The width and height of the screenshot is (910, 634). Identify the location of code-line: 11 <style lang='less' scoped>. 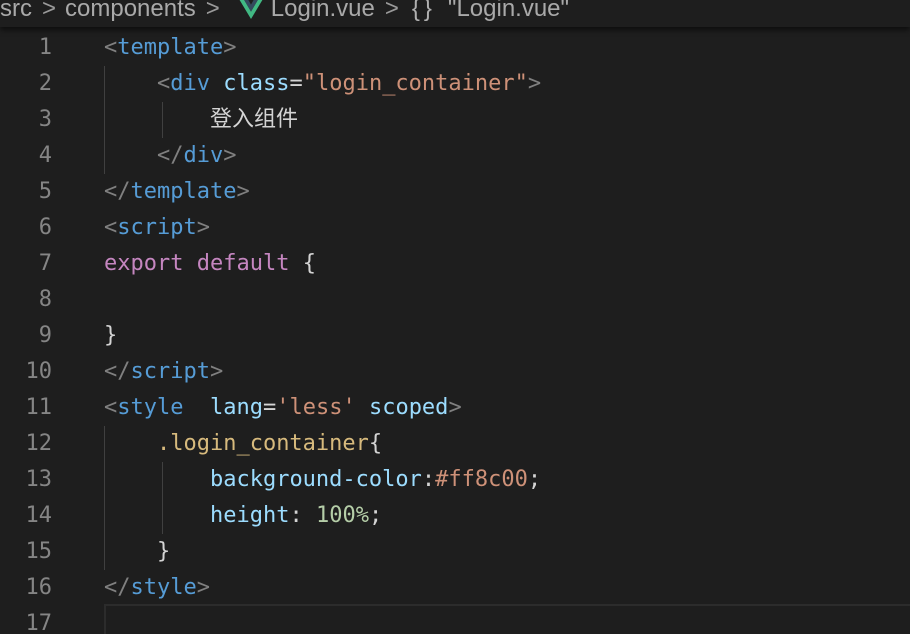
(455, 408).